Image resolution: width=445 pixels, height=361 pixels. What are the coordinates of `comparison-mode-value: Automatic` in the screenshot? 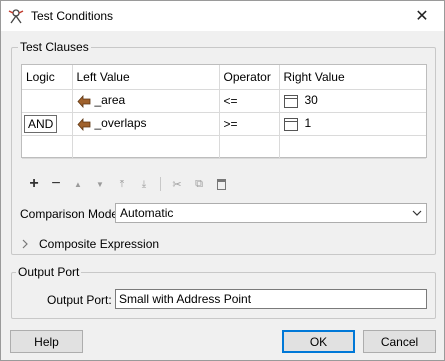 It's located at (147, 213).